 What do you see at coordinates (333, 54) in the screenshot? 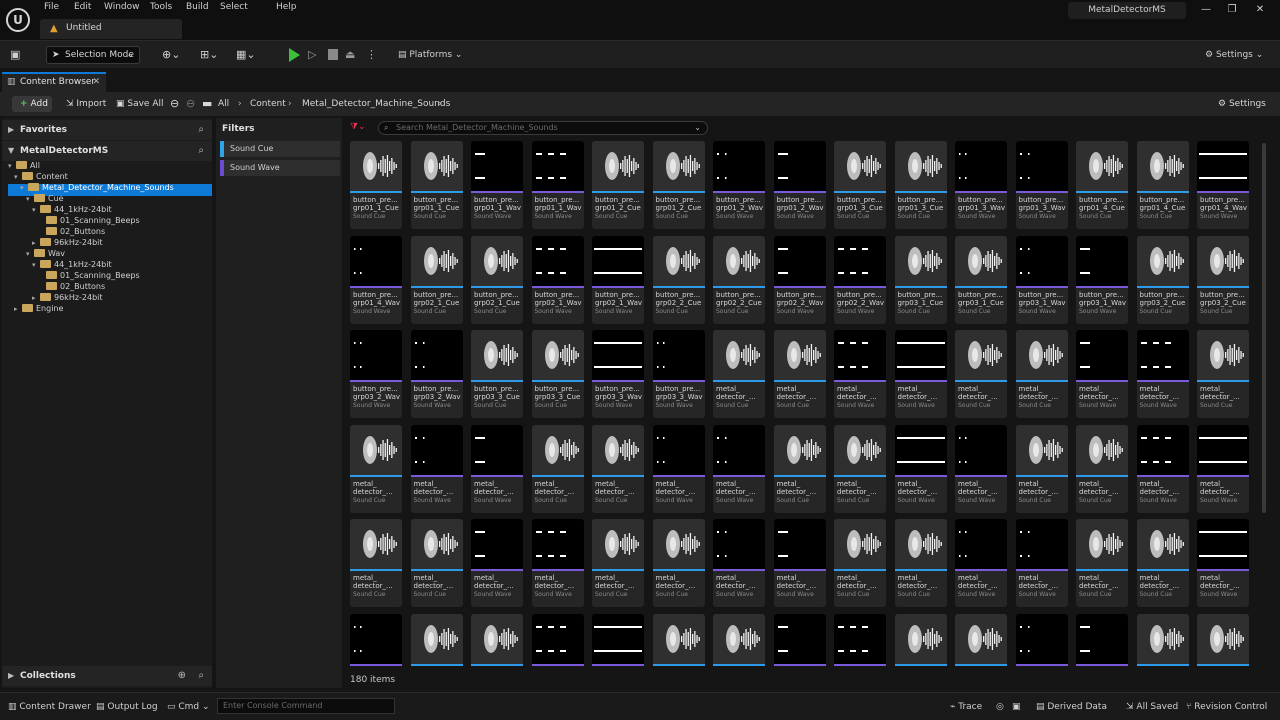
I see `stop-icon` at bounding box center [333, 54].